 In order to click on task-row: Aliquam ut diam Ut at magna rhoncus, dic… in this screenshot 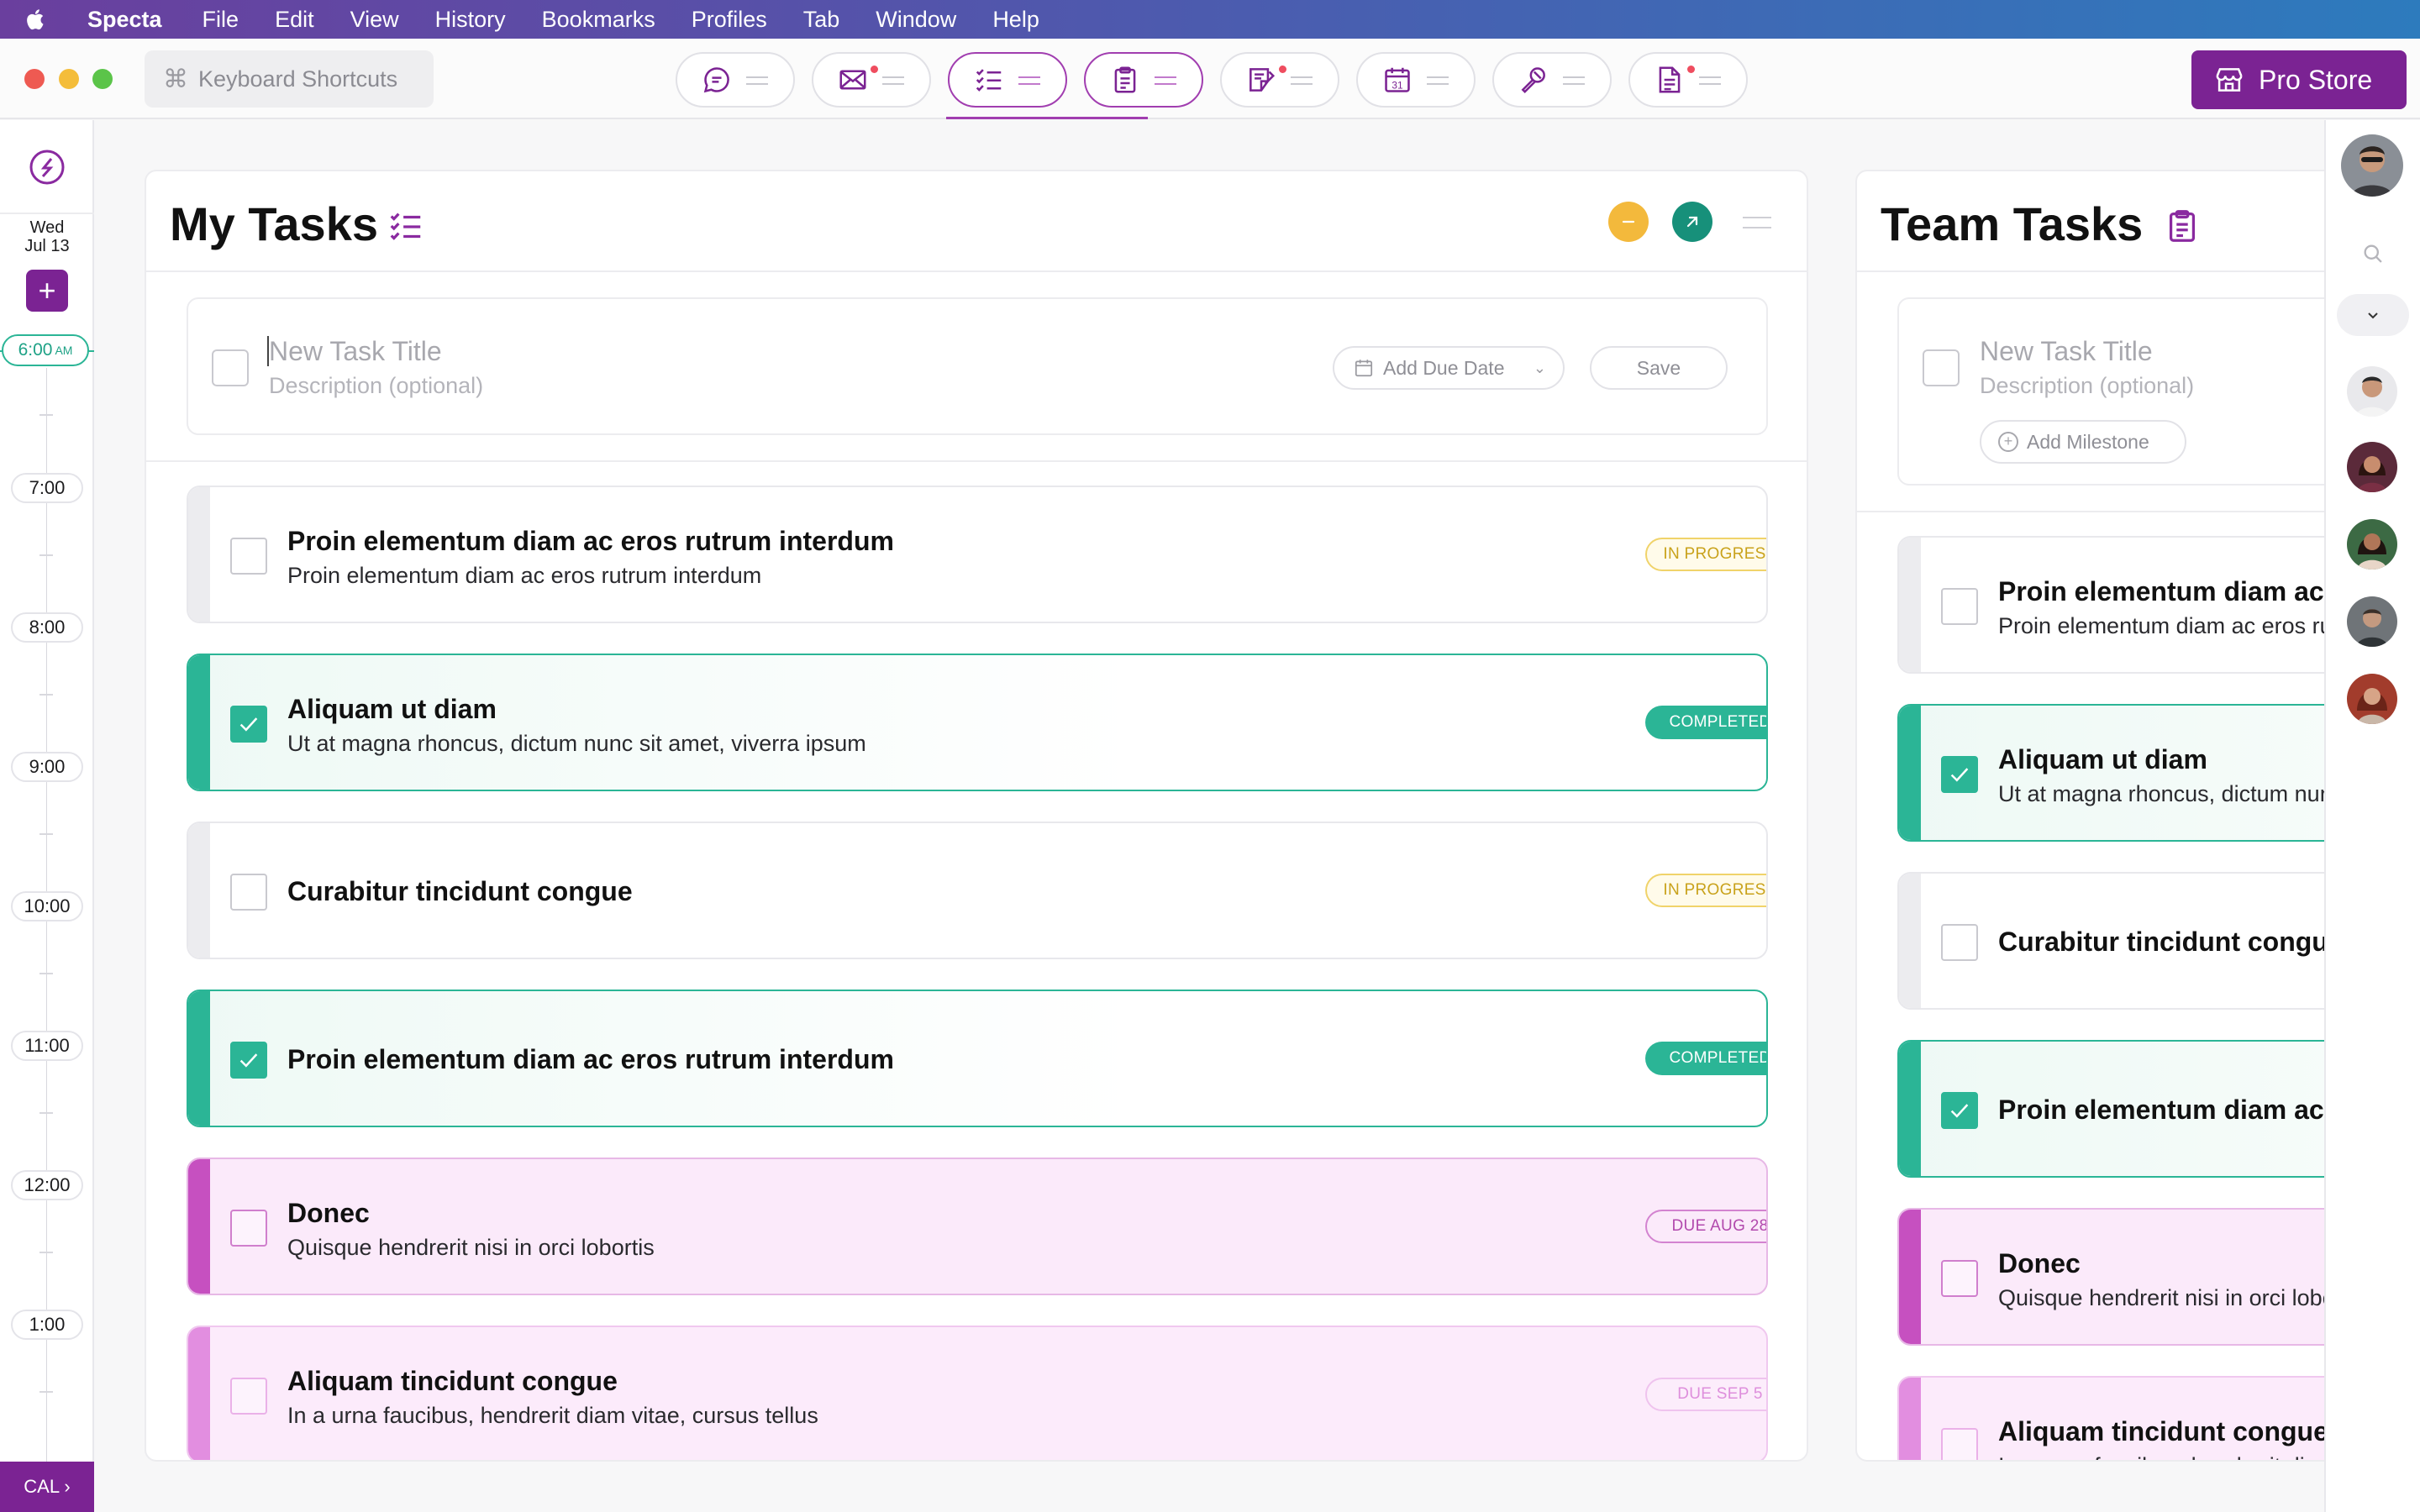, I will do `click(977, 722)`.